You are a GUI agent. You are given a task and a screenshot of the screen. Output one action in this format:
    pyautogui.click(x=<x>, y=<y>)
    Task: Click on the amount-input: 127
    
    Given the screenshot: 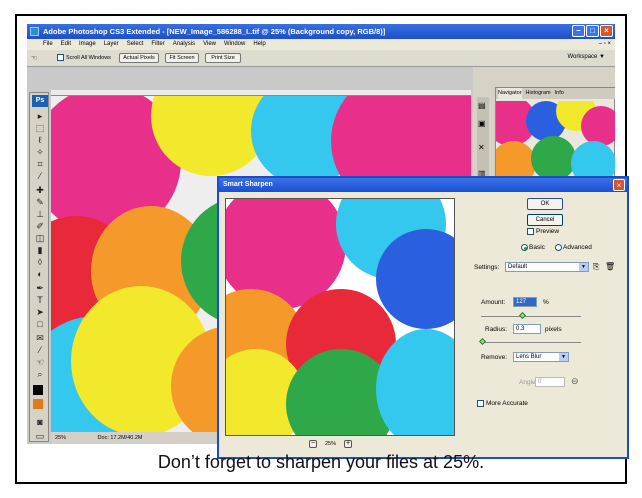 What is the action you would take?
    pyautogui.click(x=525, y=302)
    